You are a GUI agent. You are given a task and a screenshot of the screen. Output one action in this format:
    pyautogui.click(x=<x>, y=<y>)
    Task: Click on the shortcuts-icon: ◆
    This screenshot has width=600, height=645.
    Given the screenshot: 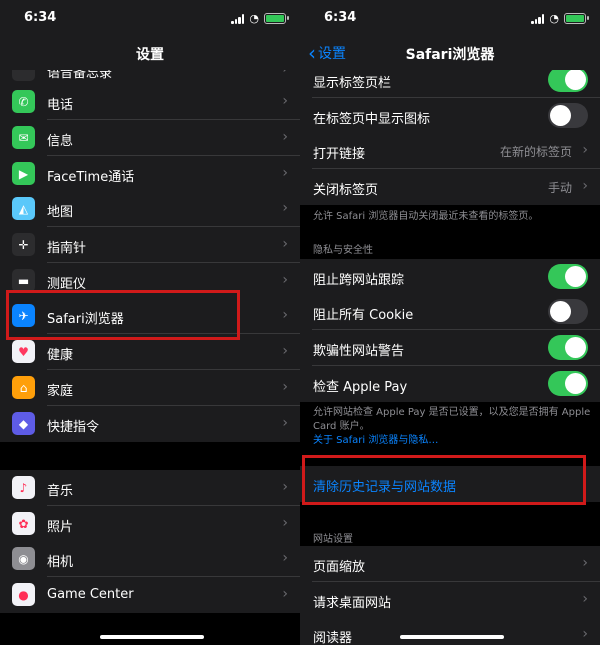 What is the action you would take?
    pyautogui.click(x=23, y=423)
    